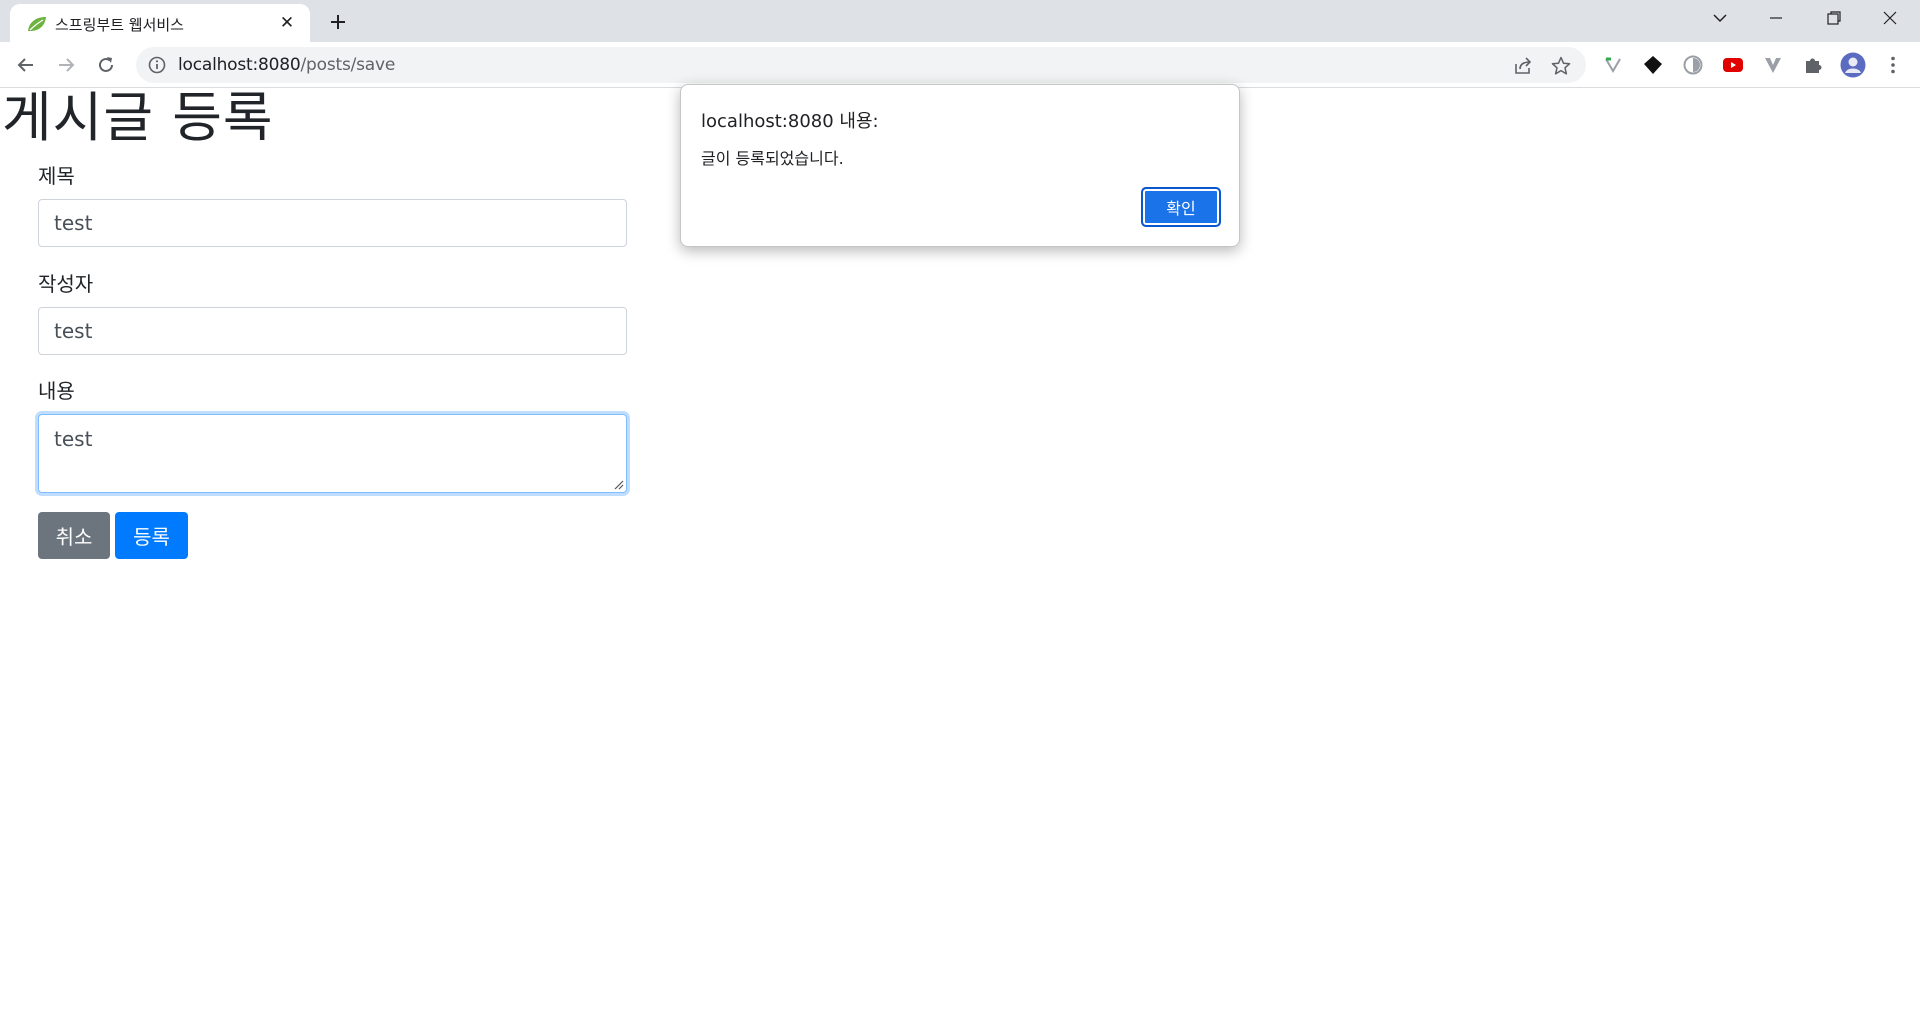 The width and height of the screenshot is (1920, 1030). What do you see at coordinates (1776, 19) in the screenshot?
I see `minimize-icon` at bounding box center [1776, 19].